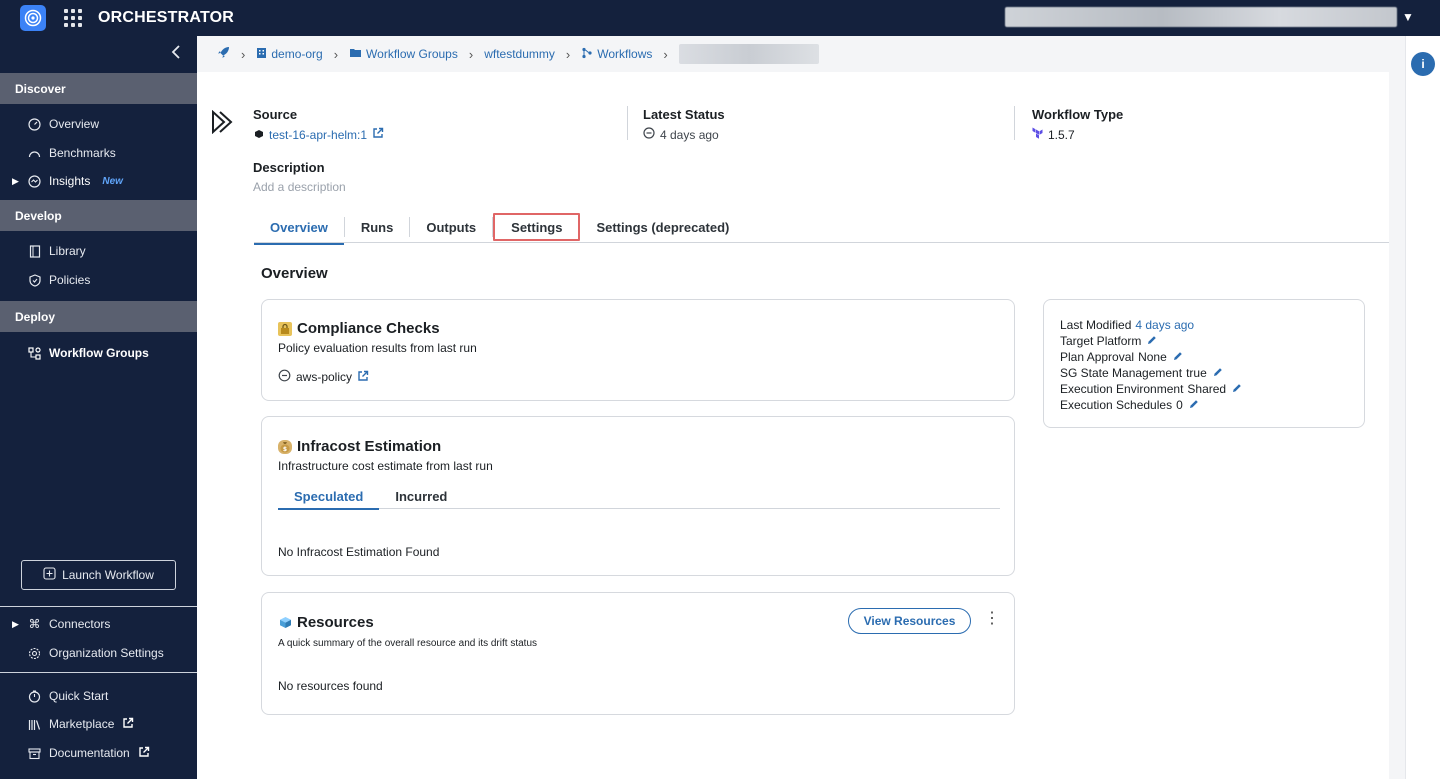 This screenshot has height=779, width=1440. What do you see at coordinates (1121, 373) in the screenshot?
I see `detail-label: SG State Management` at bounding box center [1121, 373].